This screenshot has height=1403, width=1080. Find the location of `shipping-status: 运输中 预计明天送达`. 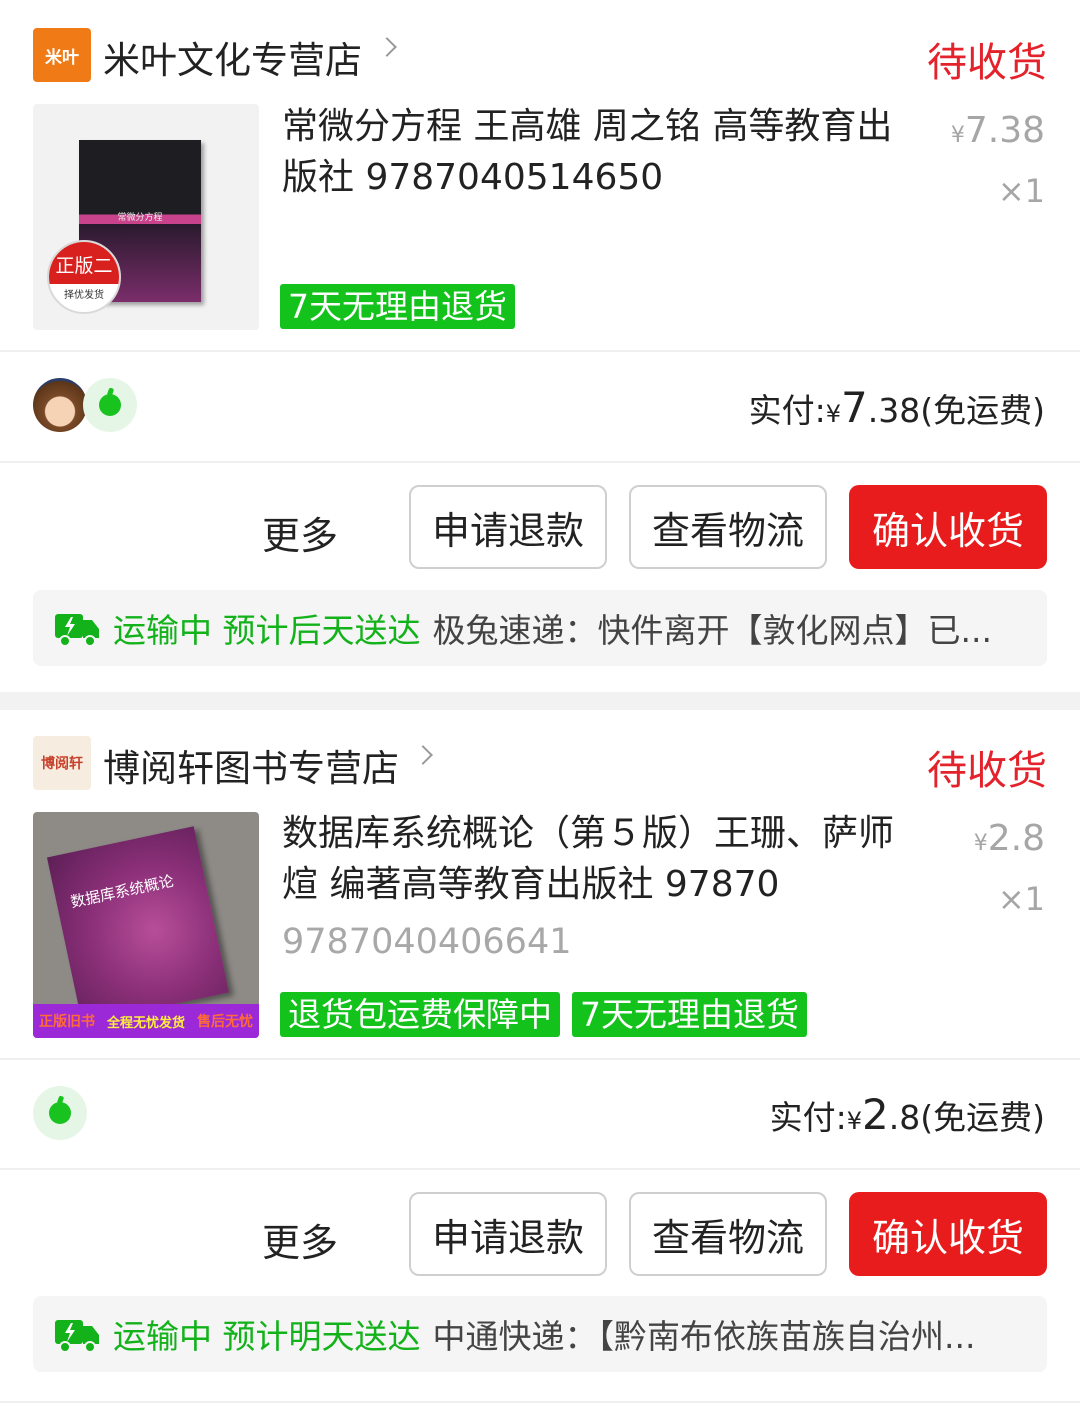

shipping-status: 运输中 预计明天送达 is located at coordinates (267, 1336).